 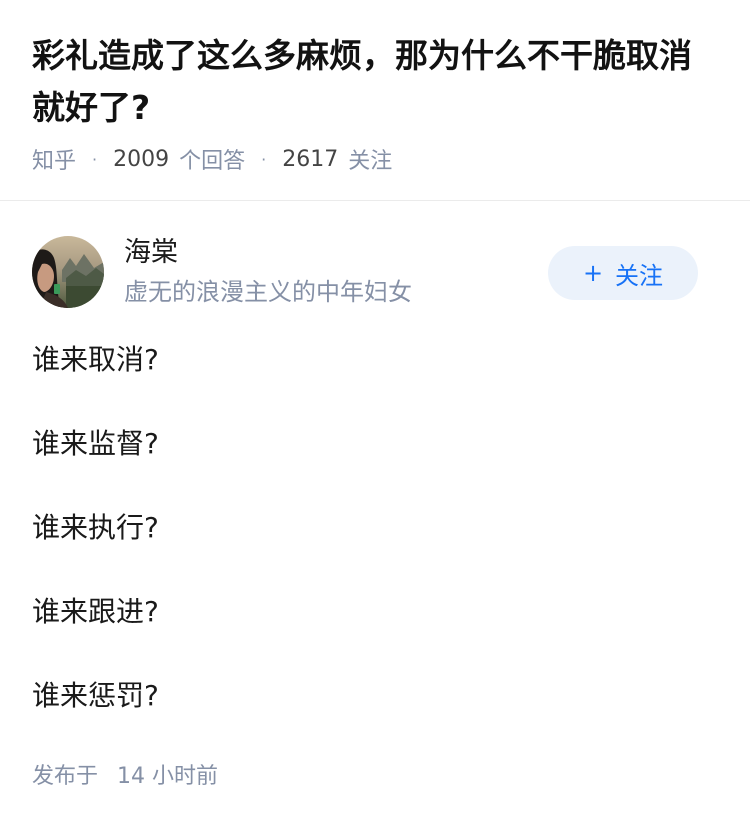 I want to click on question-title: 彩礼造成了这么多麻烦，那为什么不干脆取消就好了?, so click(x=377, y=82).